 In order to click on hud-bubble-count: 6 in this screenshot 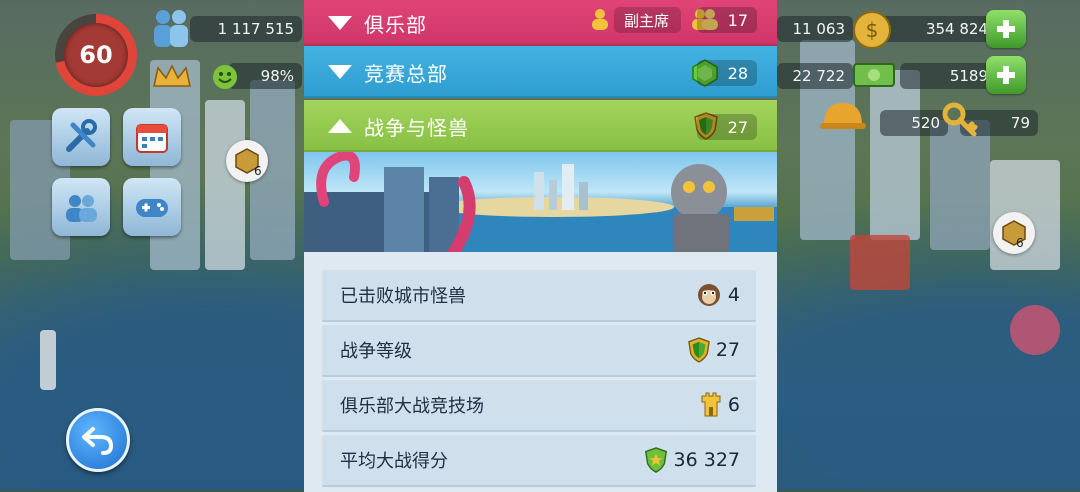, I will do `click(258, 171)`.